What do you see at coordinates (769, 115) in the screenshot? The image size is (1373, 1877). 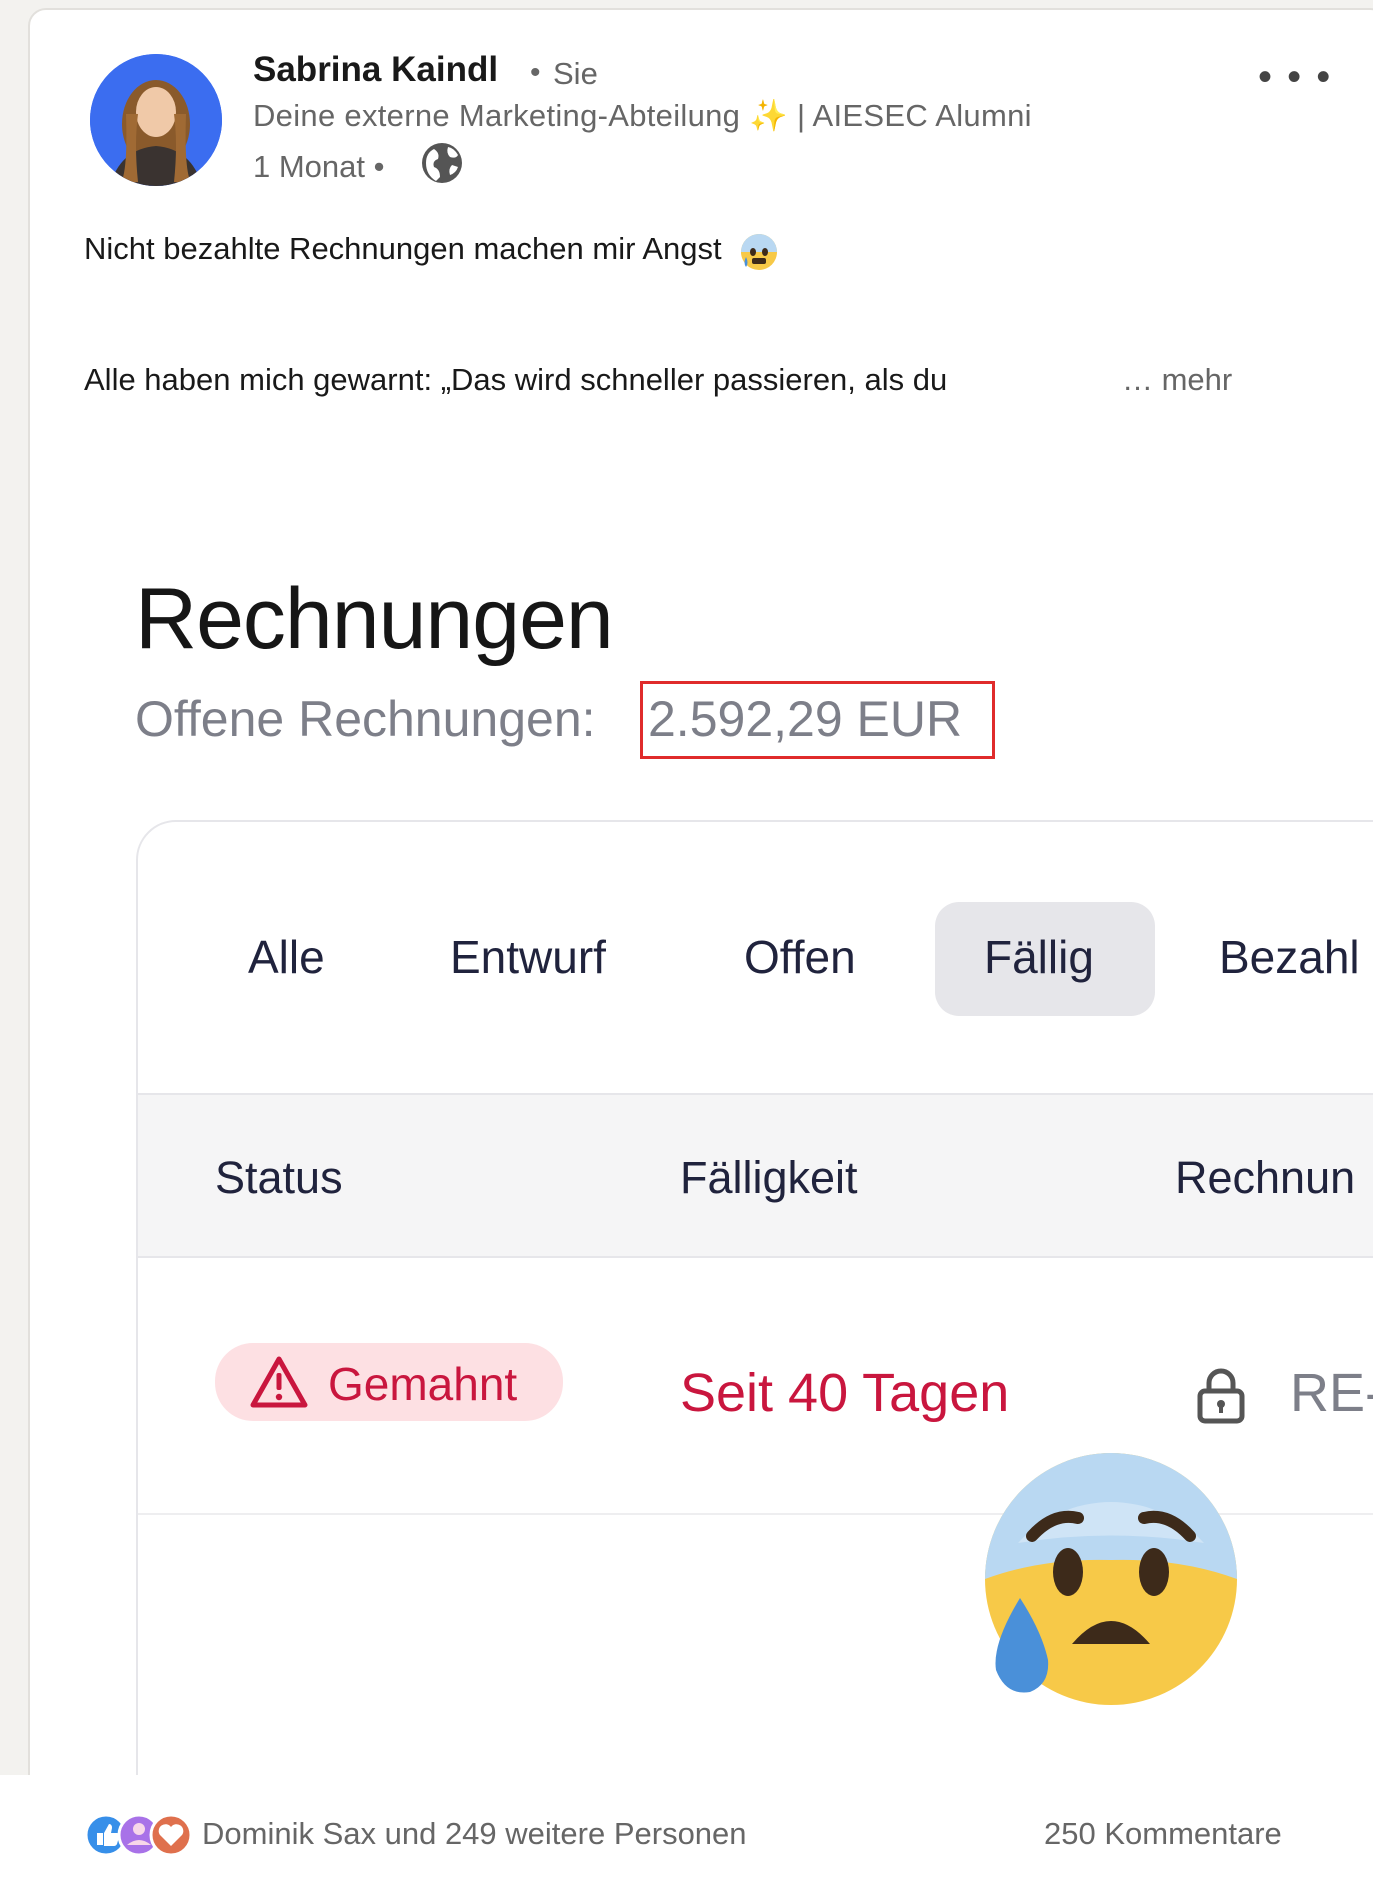 I see `sparkle-icon: ✨` at bounding box center [769, 115].